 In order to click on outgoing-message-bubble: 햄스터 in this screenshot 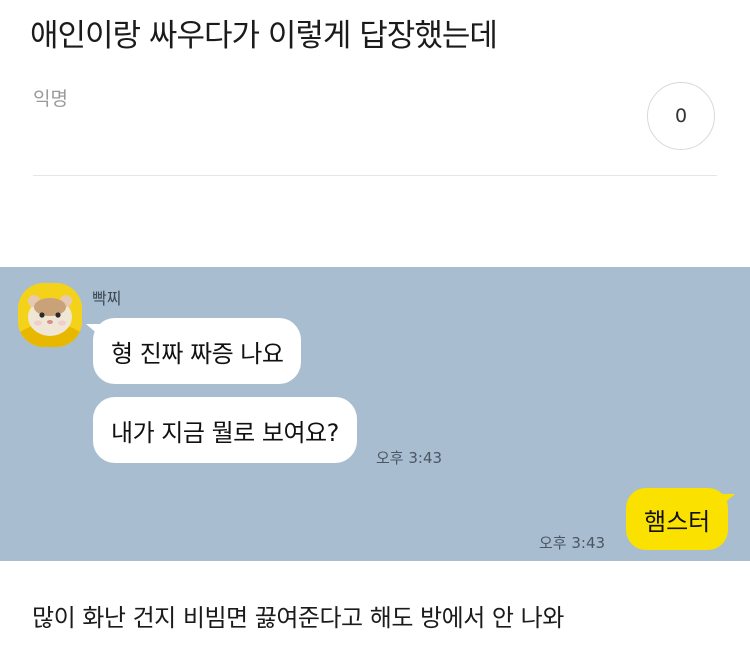, I will do `click(681, 519)`.